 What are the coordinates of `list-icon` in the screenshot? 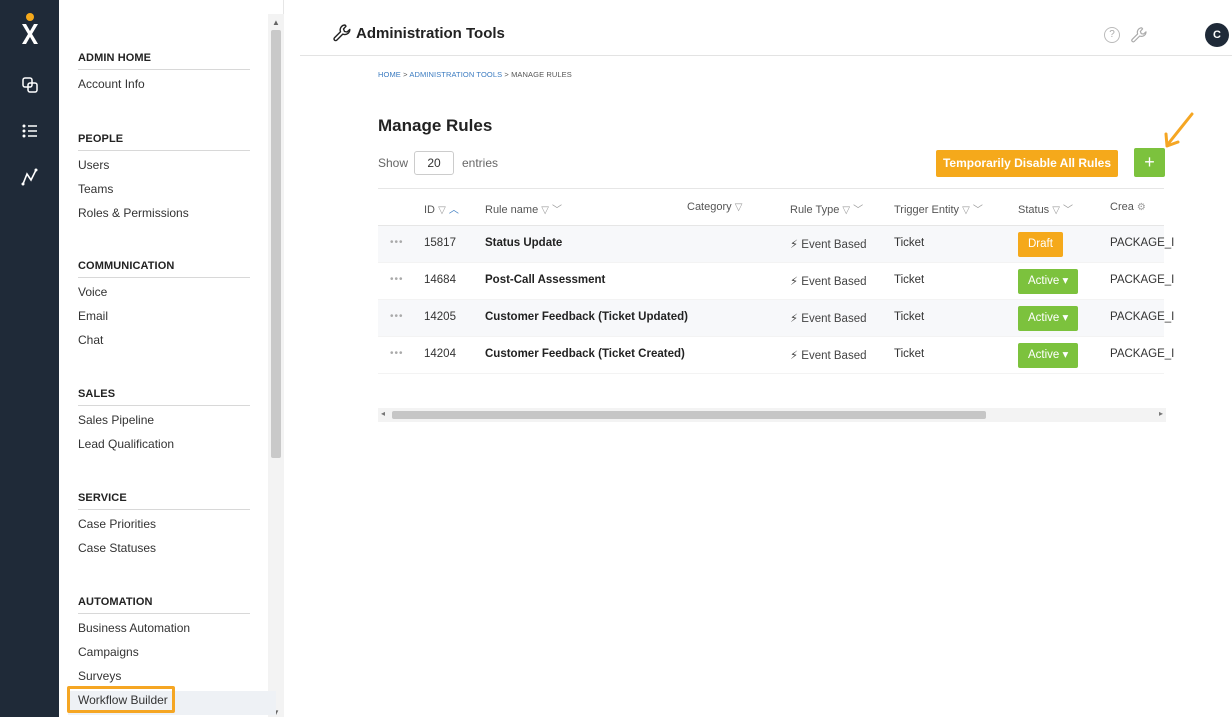 It's located at (30, 131).